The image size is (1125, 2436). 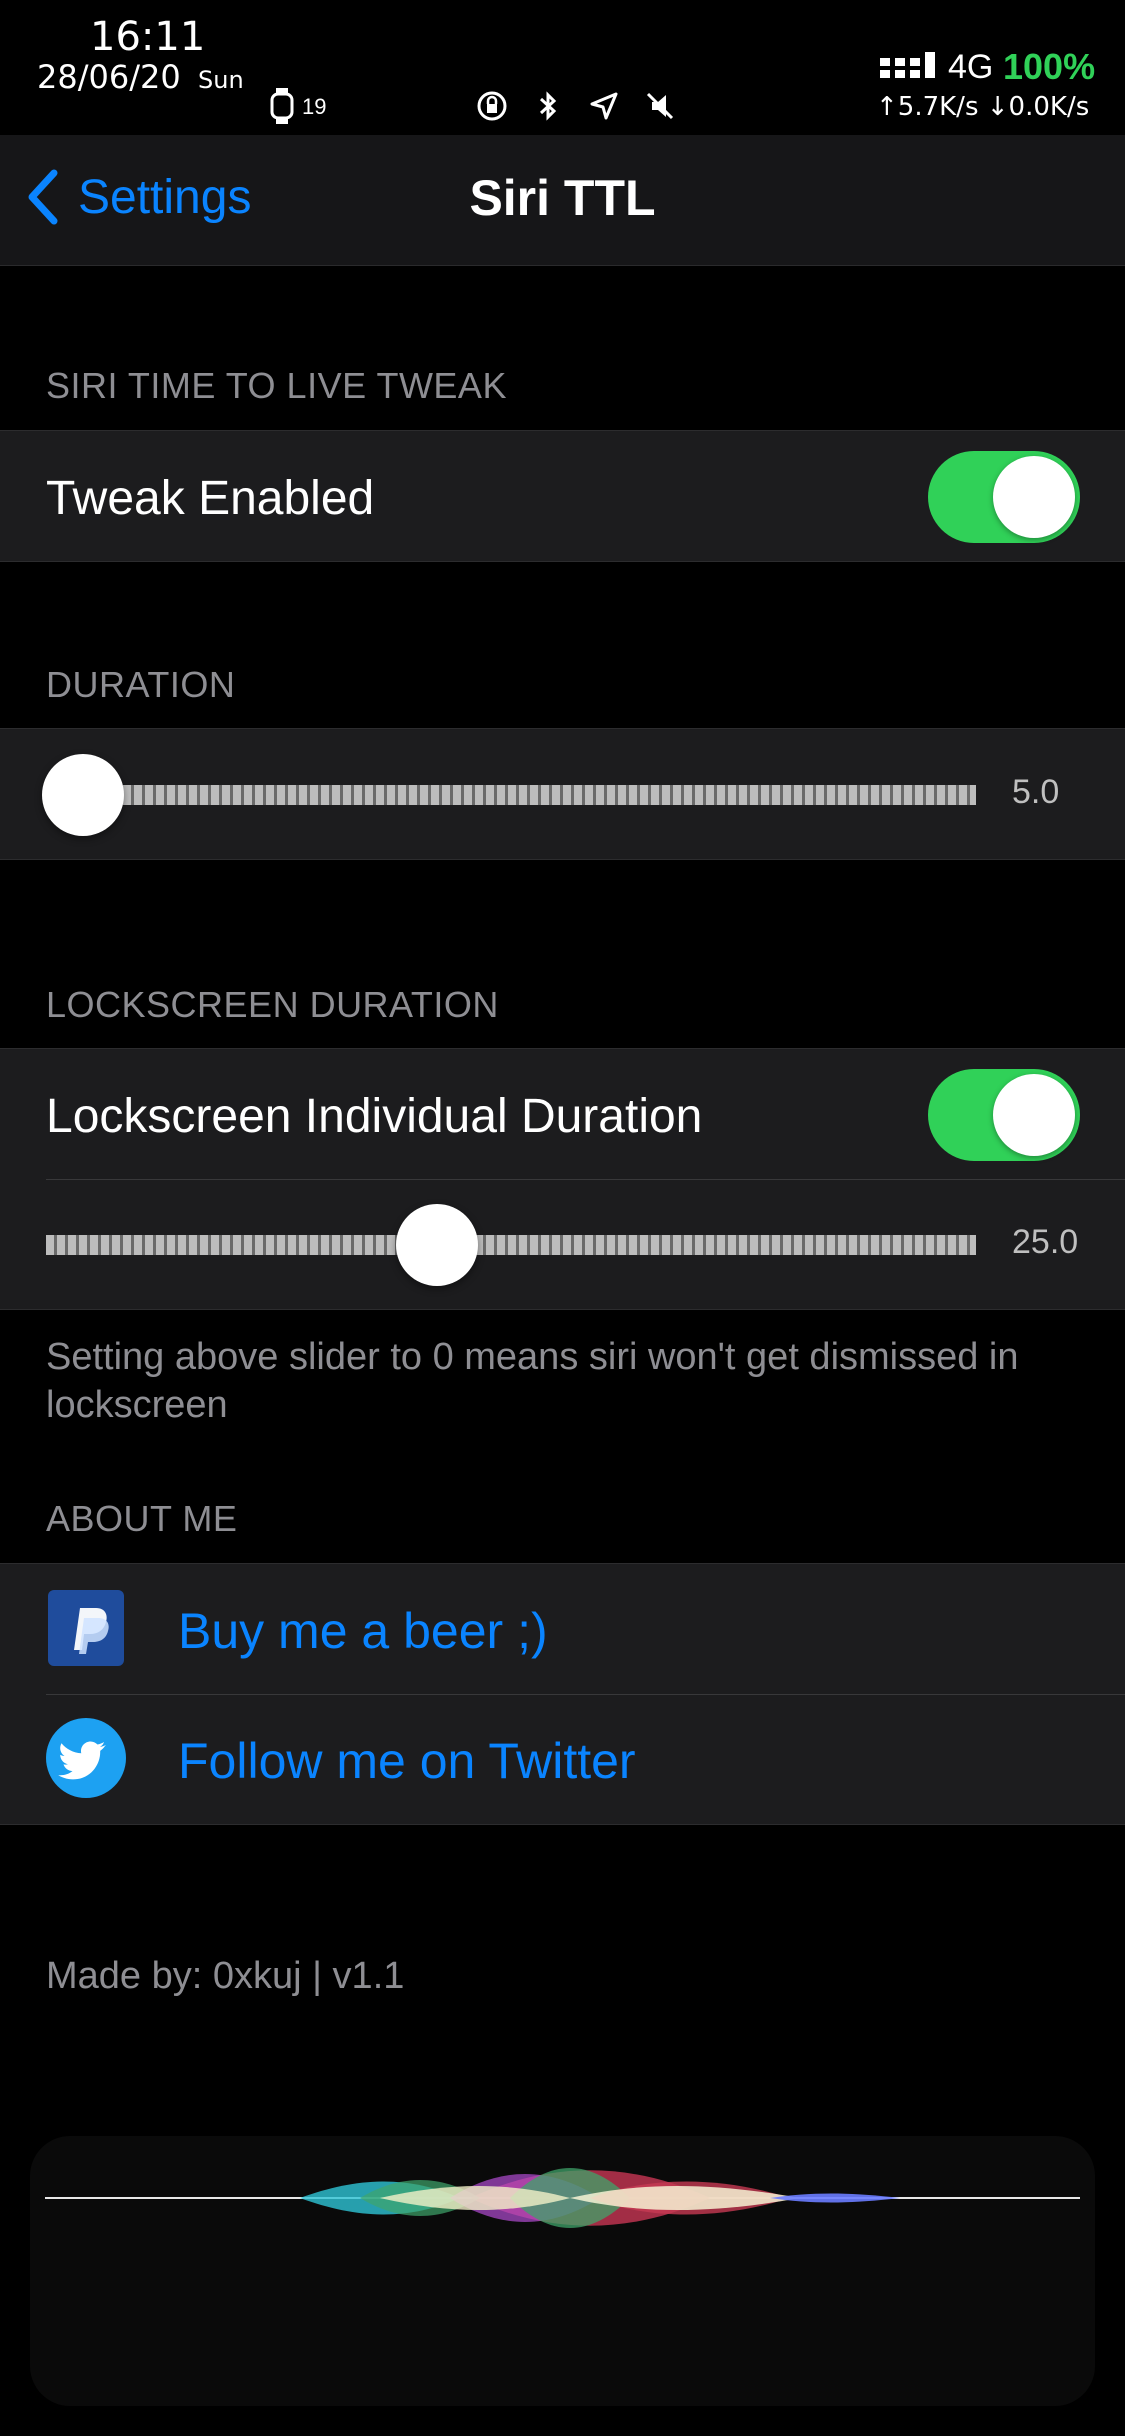 What do you see at coordinates (83, 795) in the screenshot?
I see `duration-slider-thumb` at bounding box center [83, 795].